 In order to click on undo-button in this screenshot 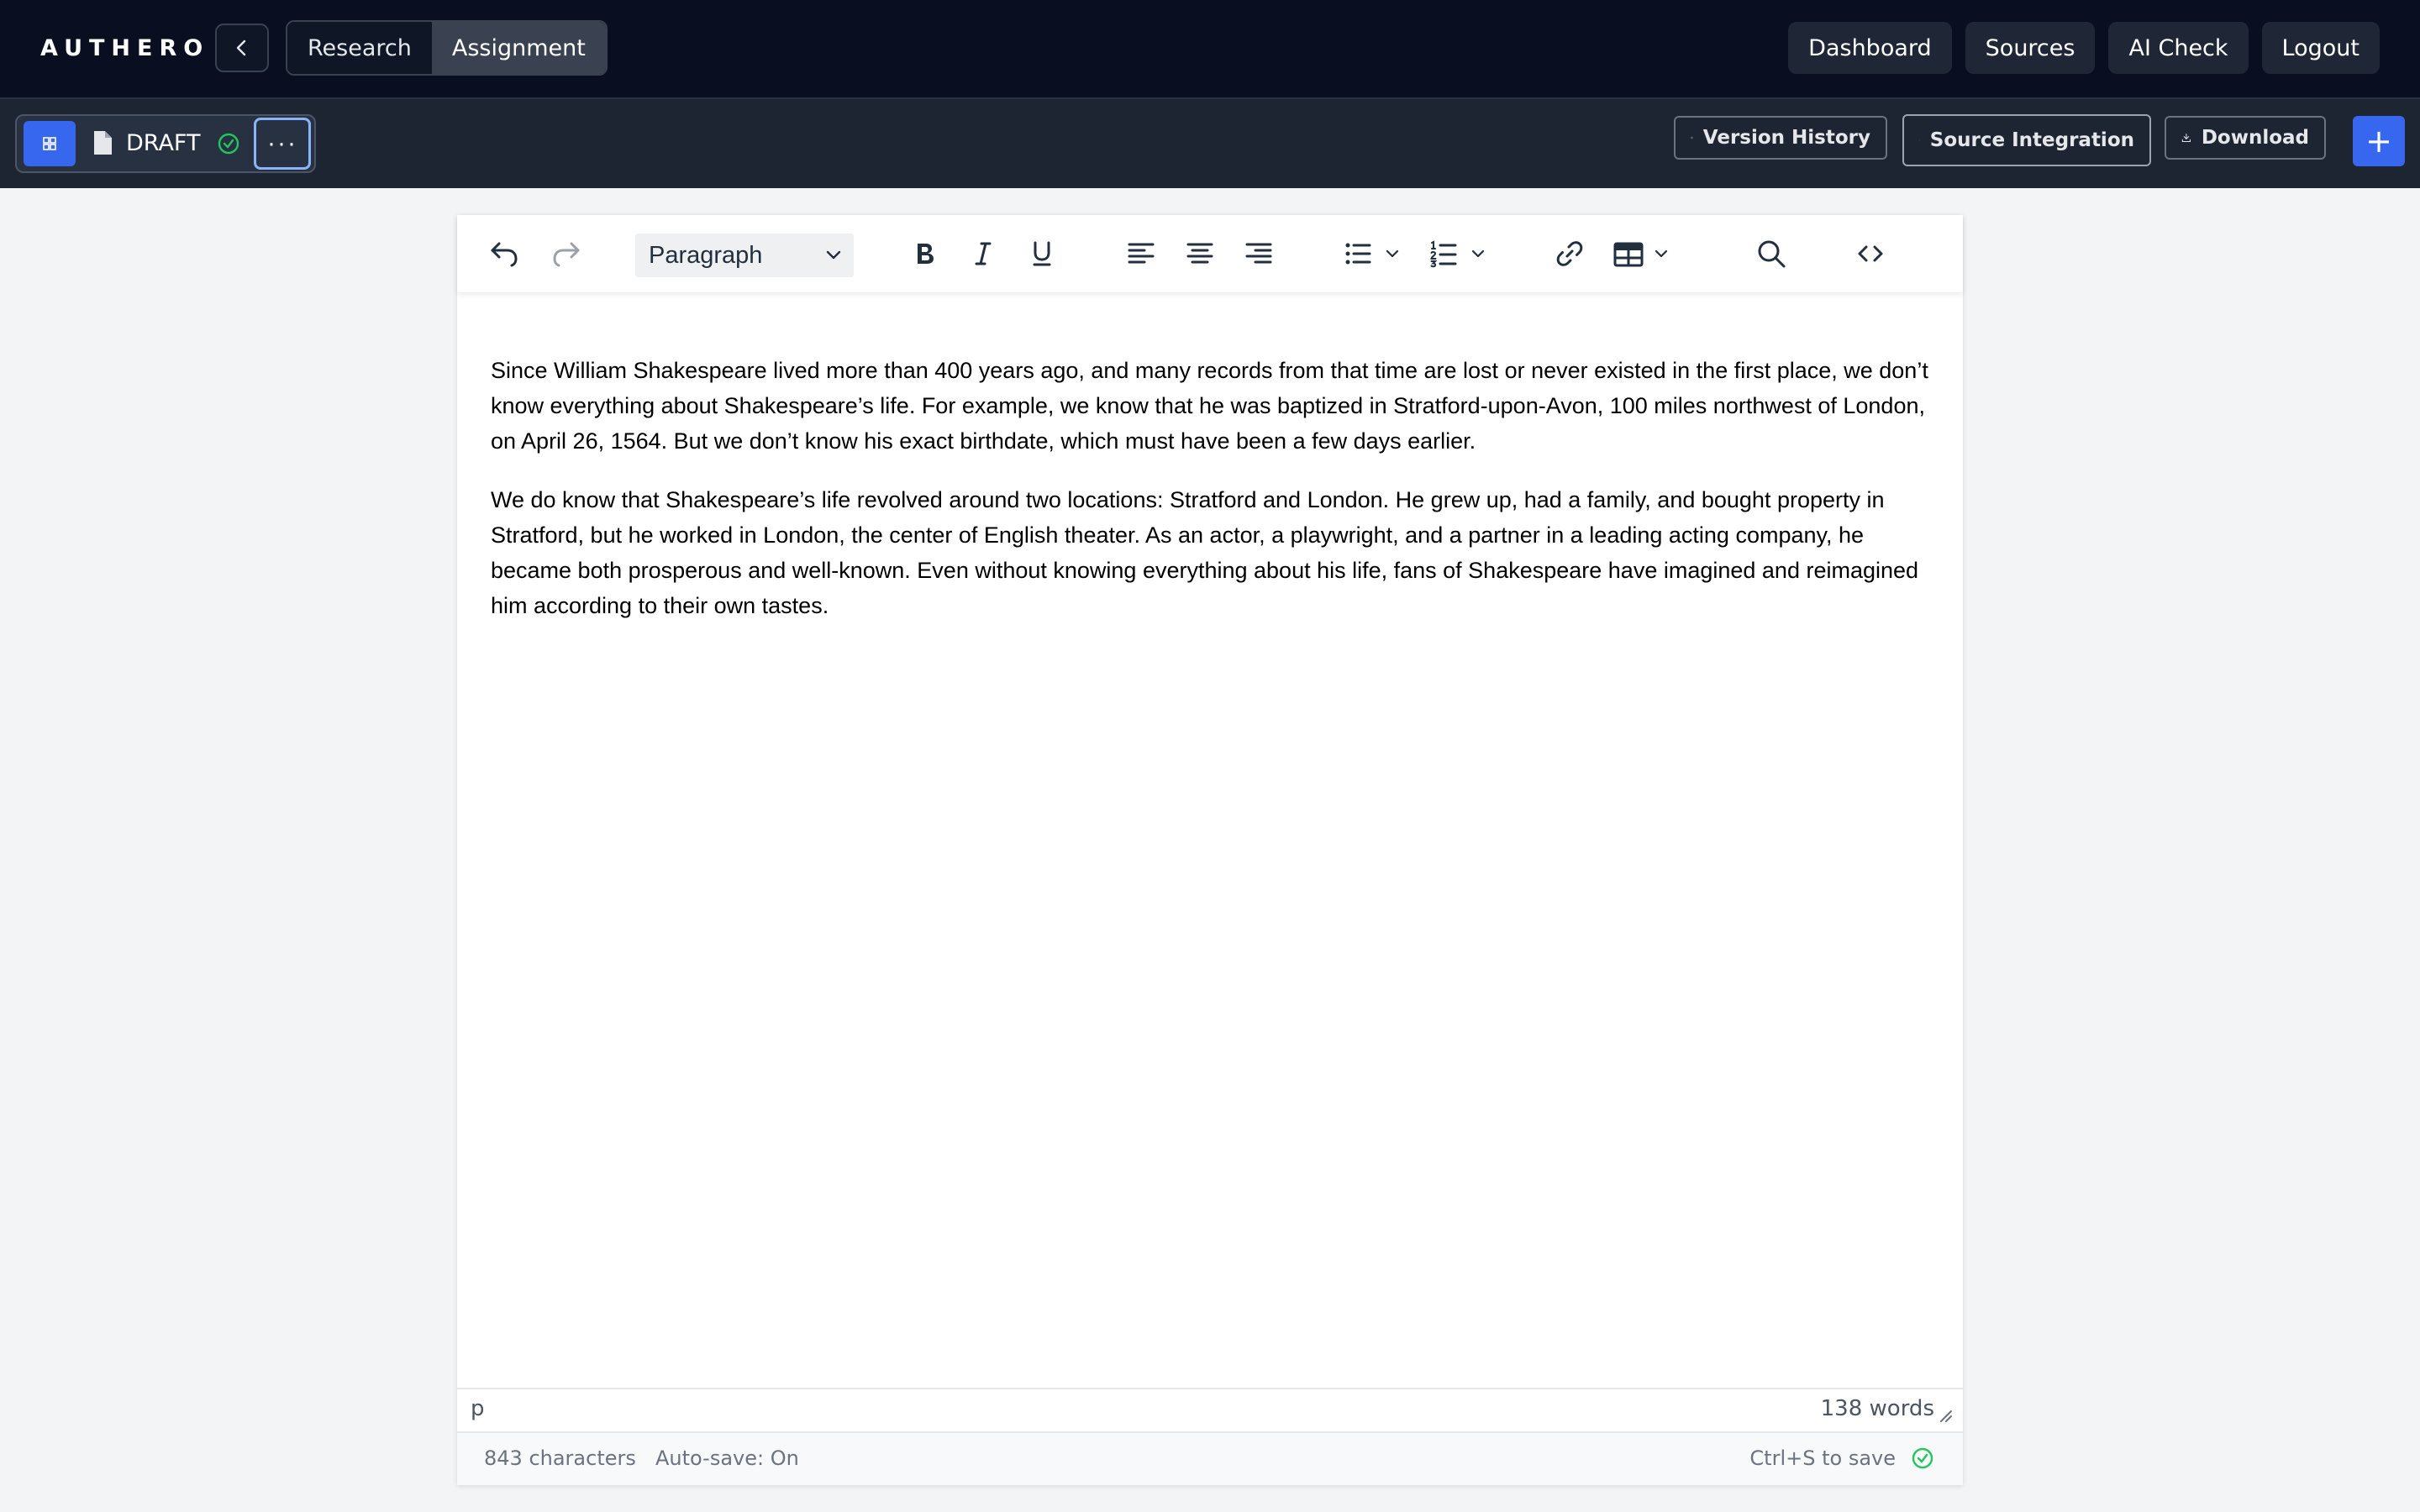, I will do `click(504, 254)`.